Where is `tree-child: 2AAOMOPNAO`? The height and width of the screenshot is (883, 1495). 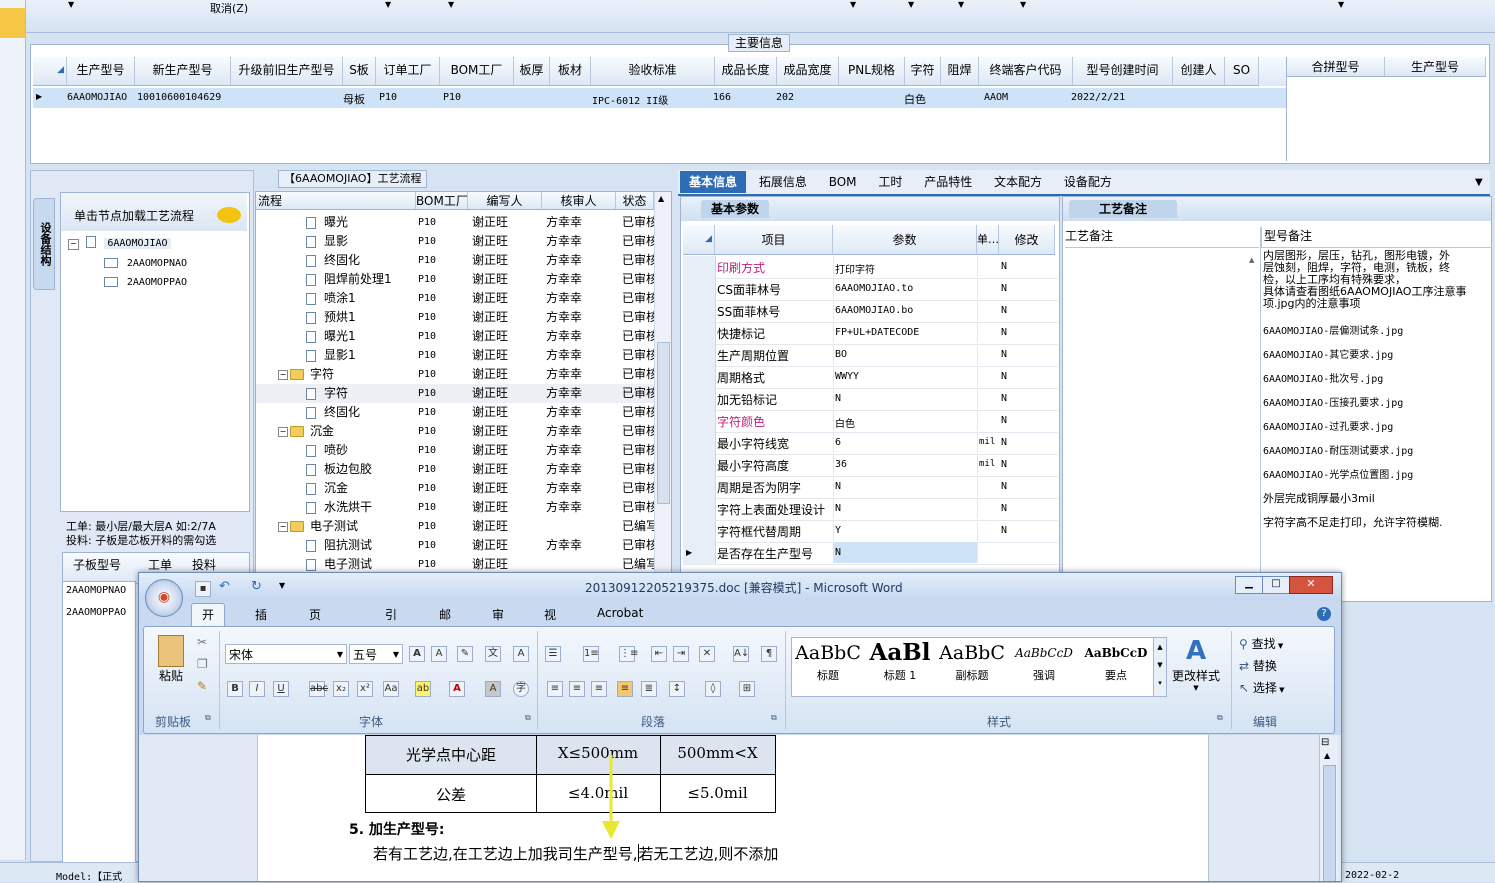 tree-child: 2AAOMOPNAO is located at coordinates (145, 263).